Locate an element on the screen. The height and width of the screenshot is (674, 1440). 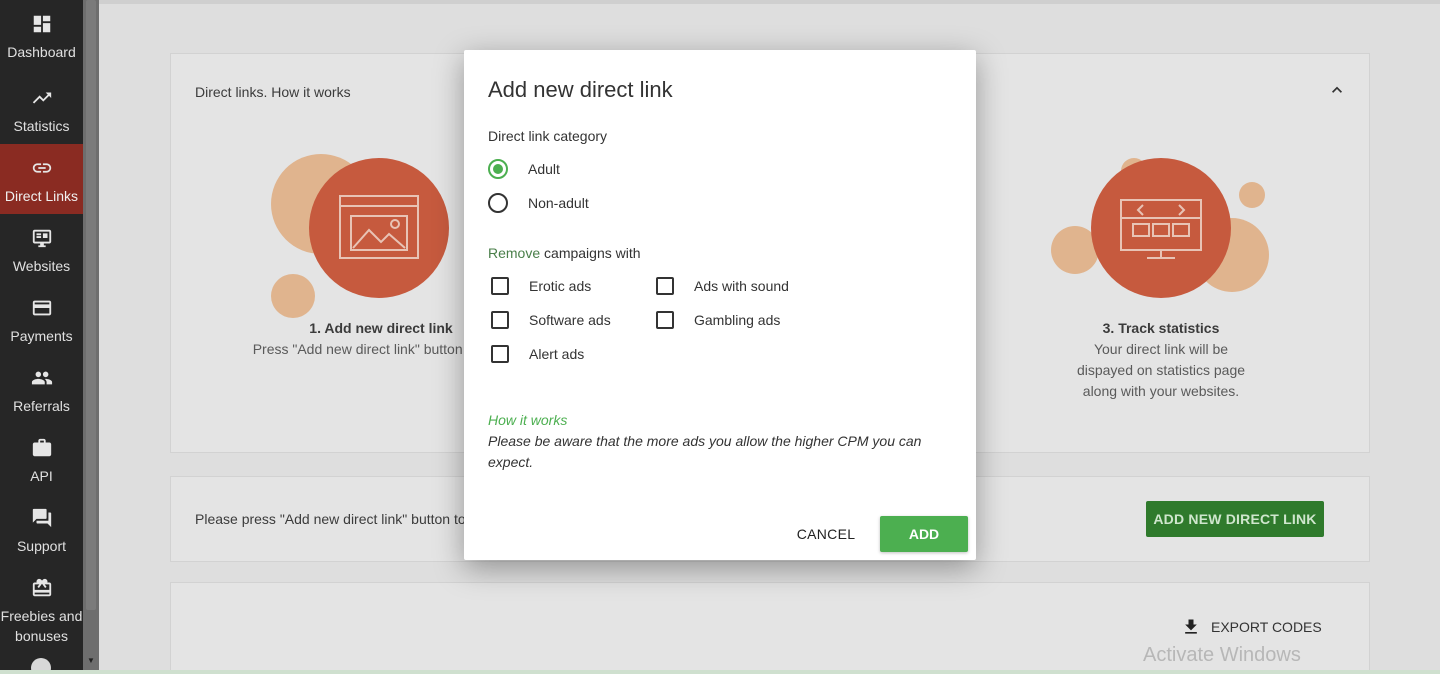
people-icon is located at coordinates (42, 378).